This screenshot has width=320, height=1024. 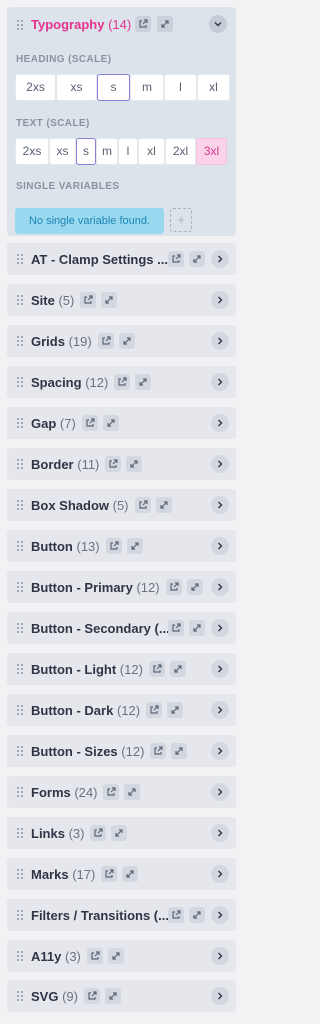 What do you see at coordinates (211, 151) in the screenshot?
I see `text-scale-option-3xl: 3xl` at bounding box center [211, 151].